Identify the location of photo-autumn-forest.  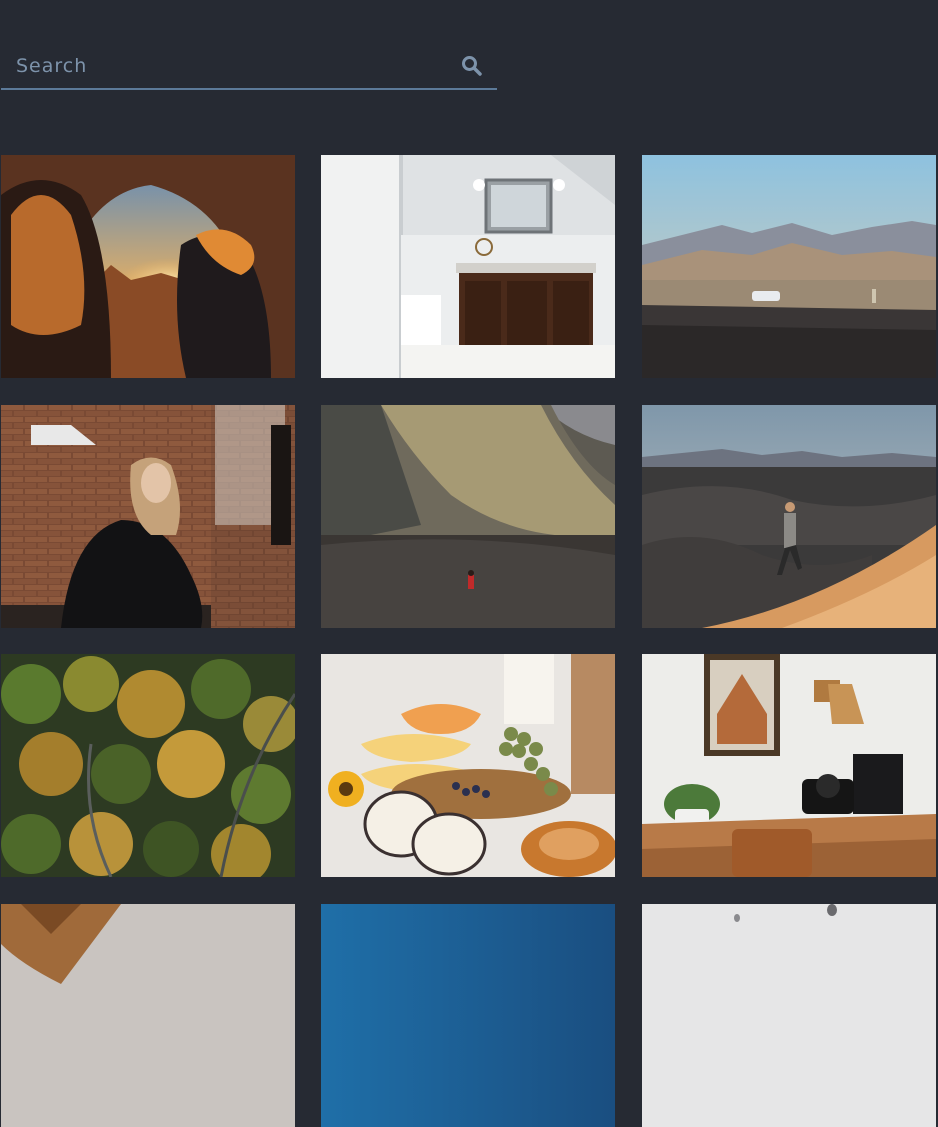
(148, 765).